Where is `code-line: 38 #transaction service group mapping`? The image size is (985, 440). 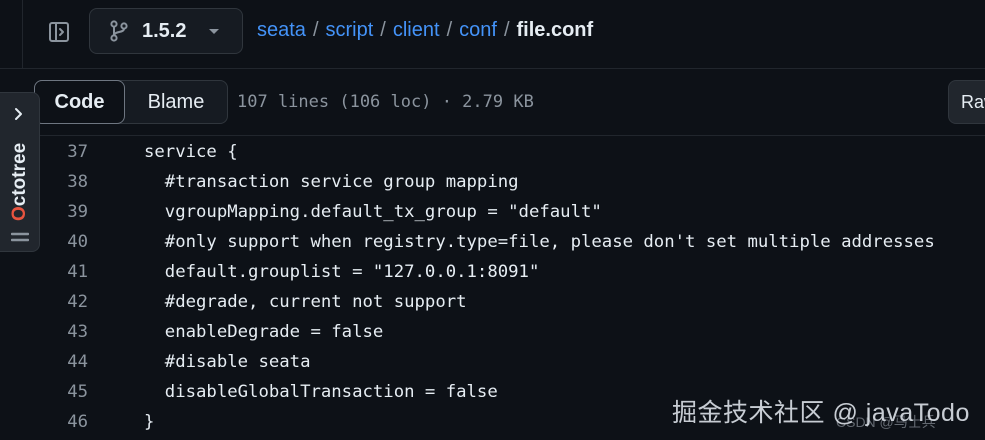 code-line: 38 #transaction service group mapping is located at coordinates (503, 182).